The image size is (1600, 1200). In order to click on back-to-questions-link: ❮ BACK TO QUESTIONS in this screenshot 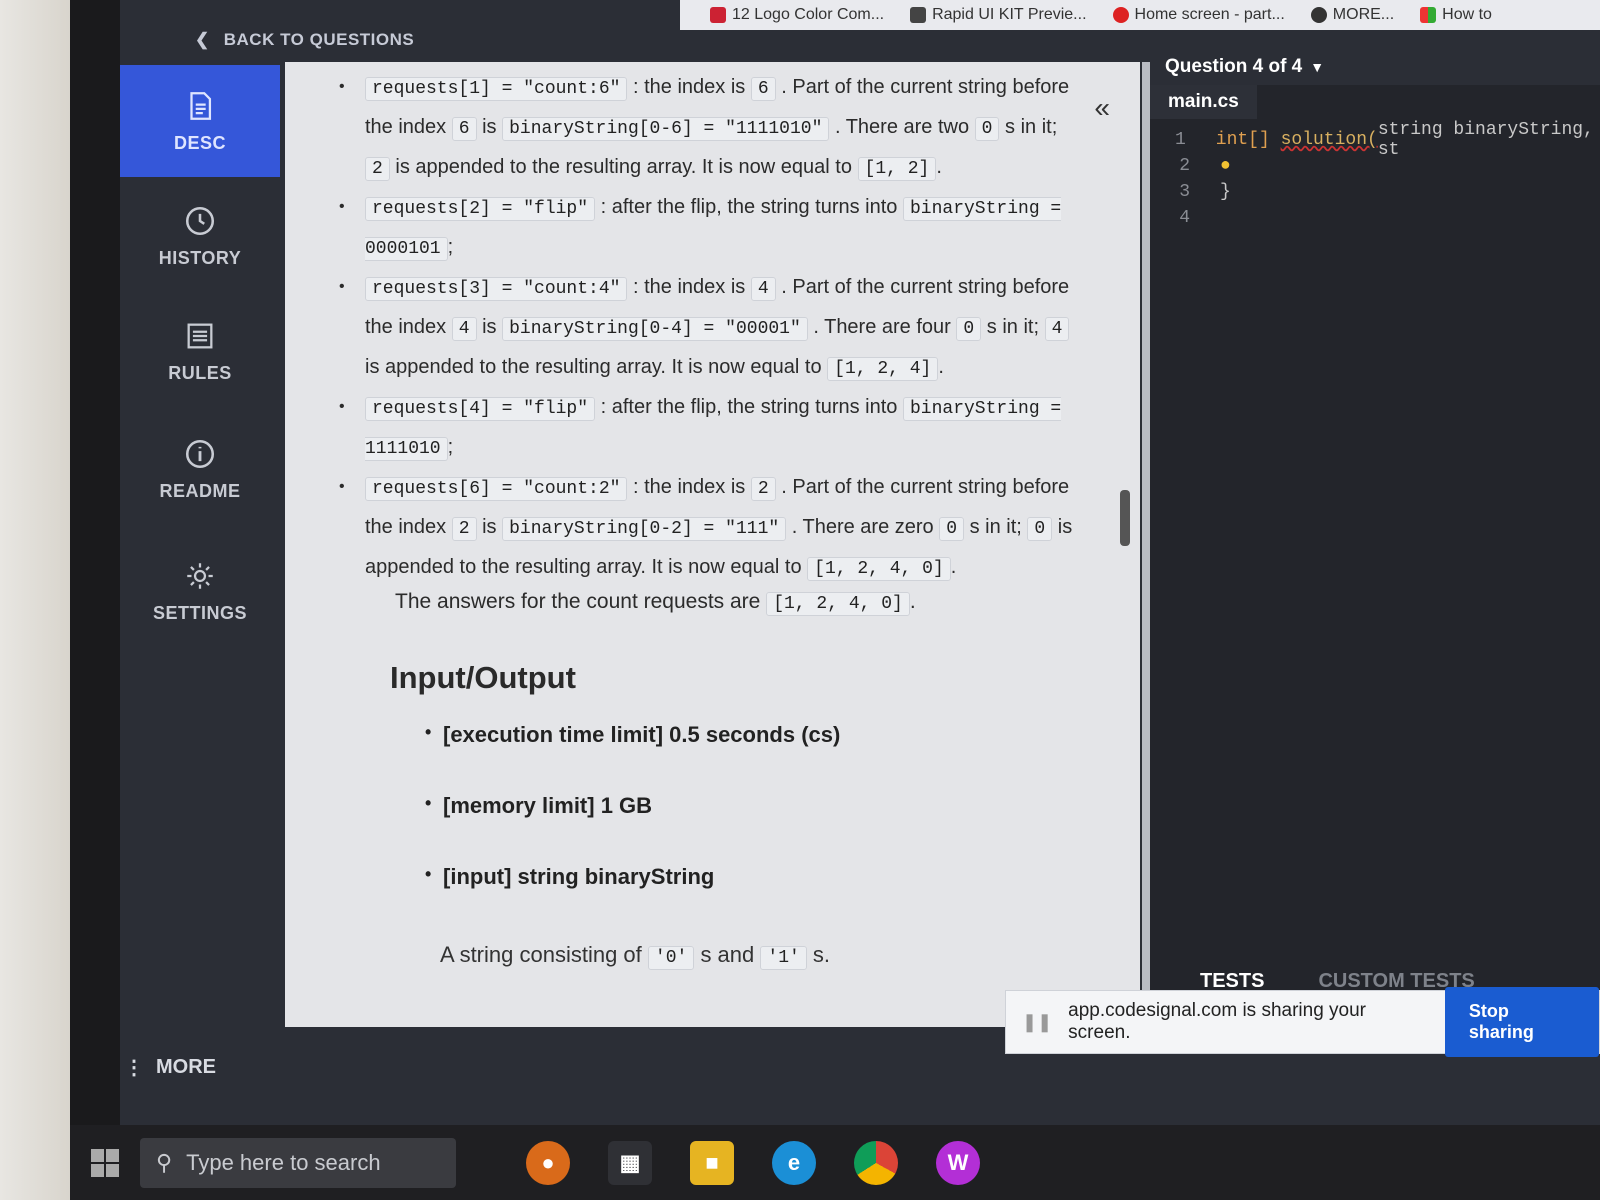, I will do `click(304, 40)`.